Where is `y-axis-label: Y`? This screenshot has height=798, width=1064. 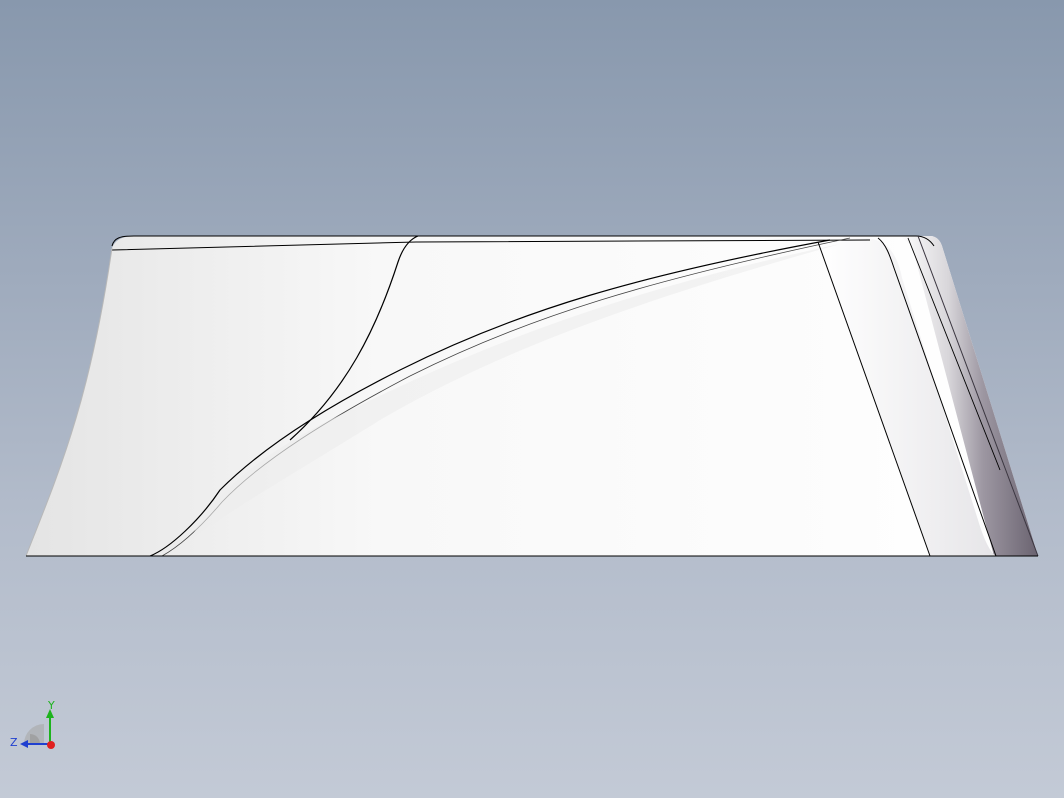 y-axis-label: Y is located at coordinates (51, 706).